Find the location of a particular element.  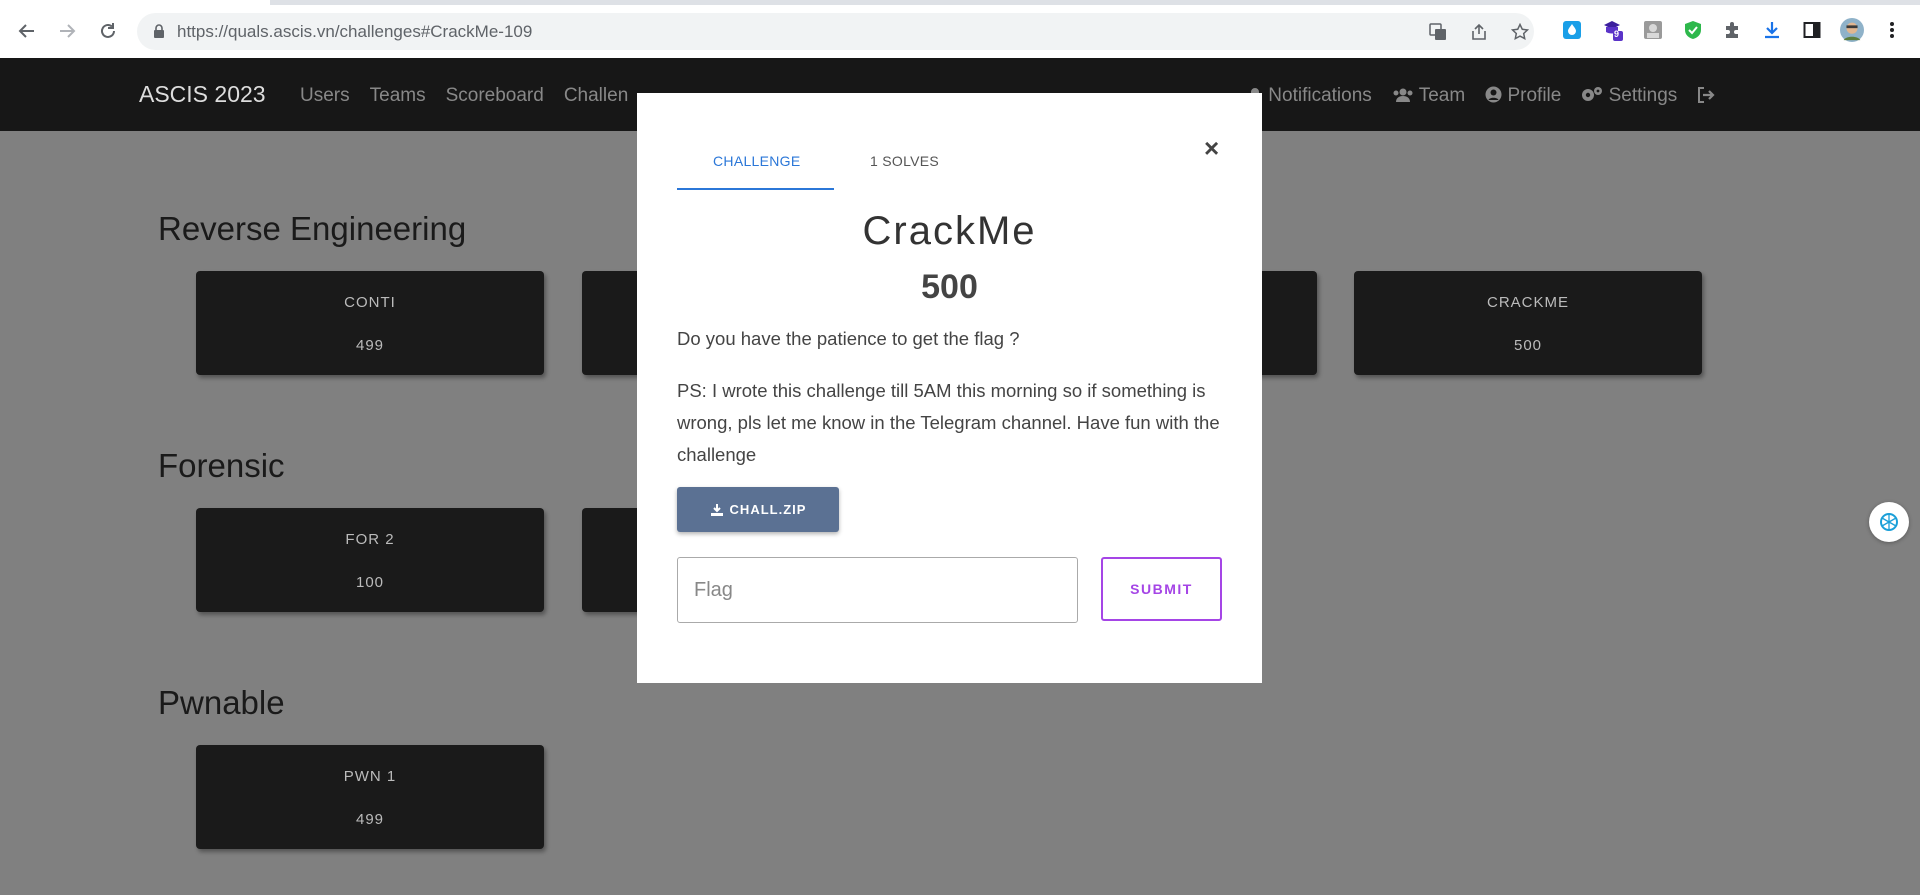

extension-badge-icon: 9 is located at coordinates (1613, 30).